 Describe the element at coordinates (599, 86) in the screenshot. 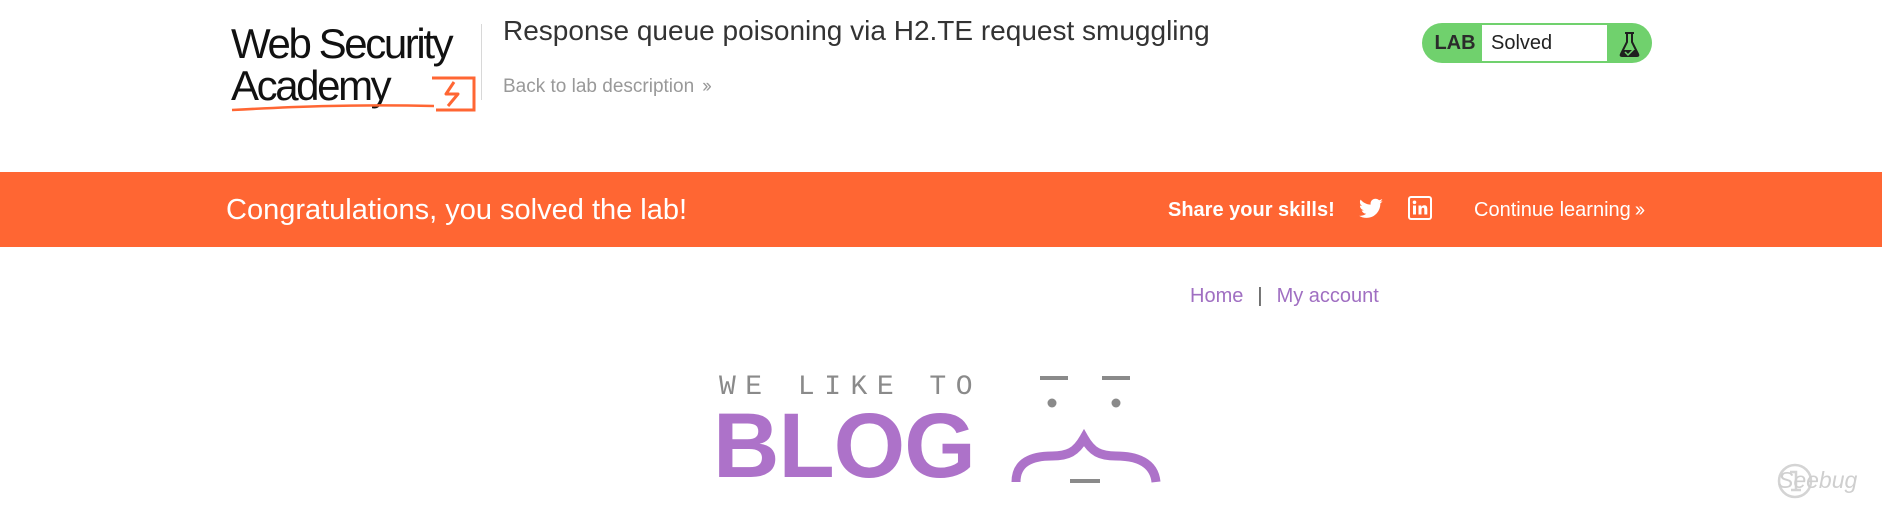

I see `back-link-label: Back to lab description` at that location.